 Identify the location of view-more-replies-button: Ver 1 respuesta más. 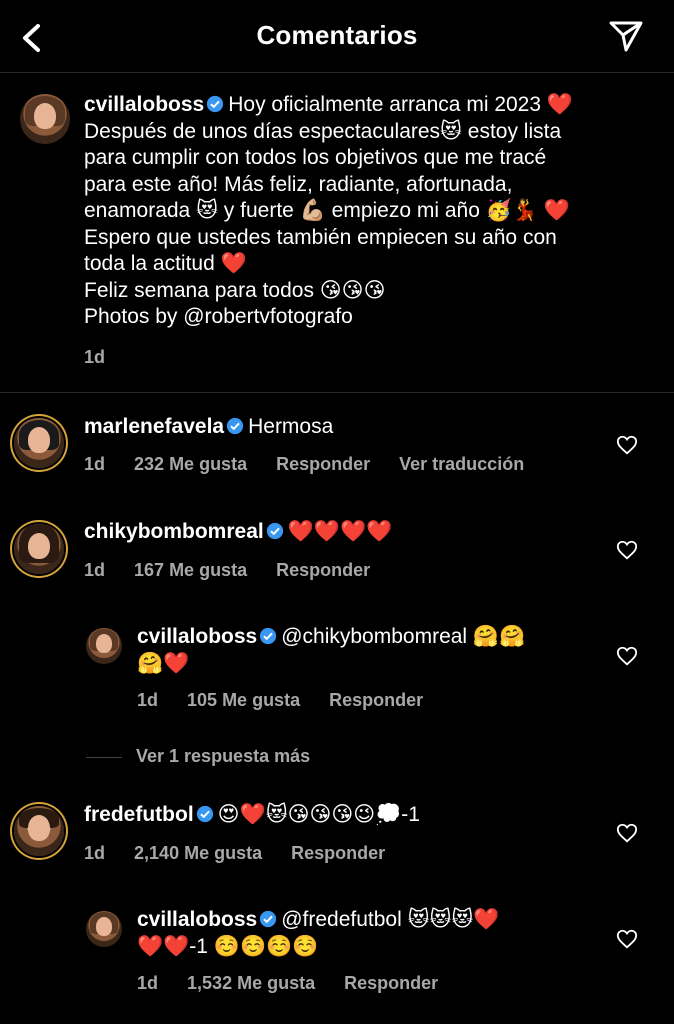
(198, 756).